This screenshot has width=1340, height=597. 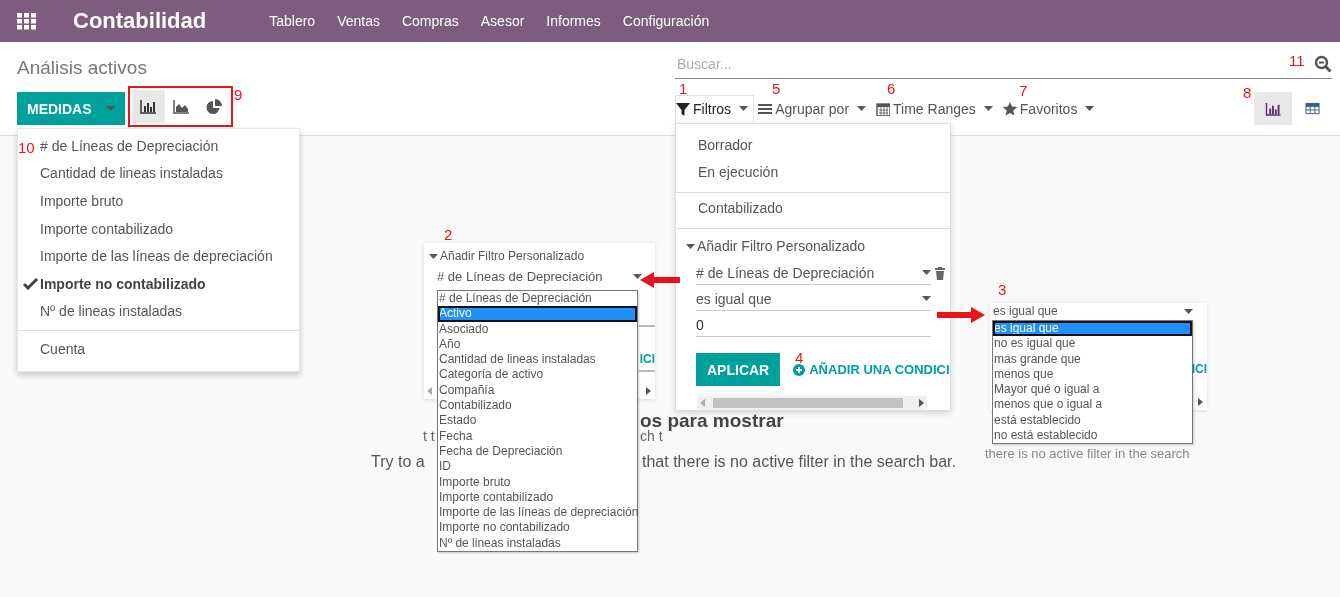 What do you see at coordinates (1092, 420) in the screenshot?
I see `select-option: está establecido` at bounding box center [1092, 420].